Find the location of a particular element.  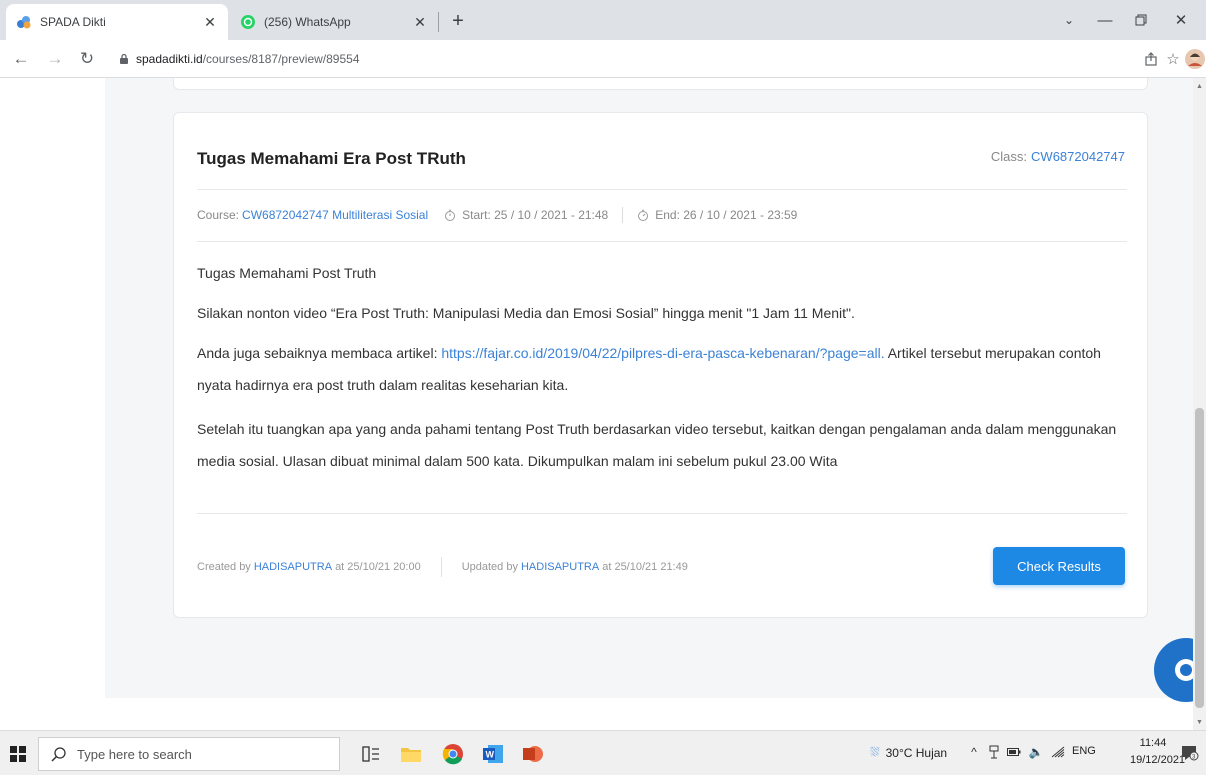

notification-icon: 3 is located at coordinates (1190, 753).